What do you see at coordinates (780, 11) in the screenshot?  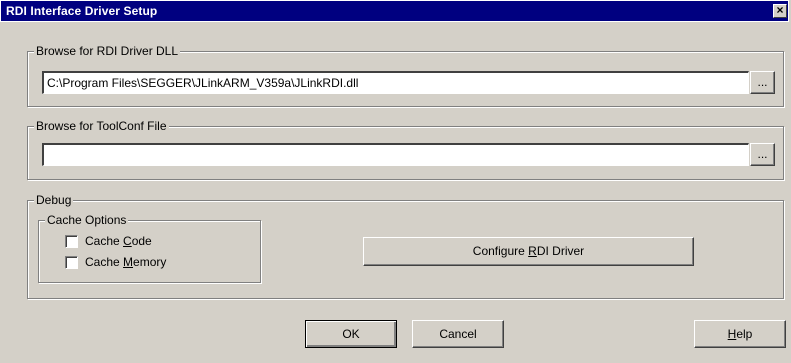 I see `close-icon: ×` at bounding box center [780, 11].